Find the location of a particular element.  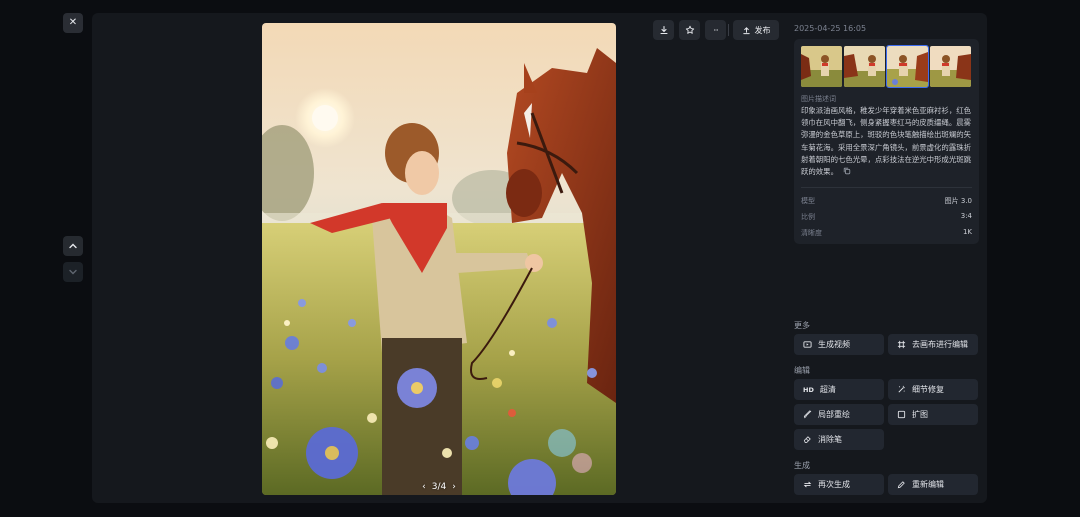

hd-icon: HD is located at coordinates (808, 389).